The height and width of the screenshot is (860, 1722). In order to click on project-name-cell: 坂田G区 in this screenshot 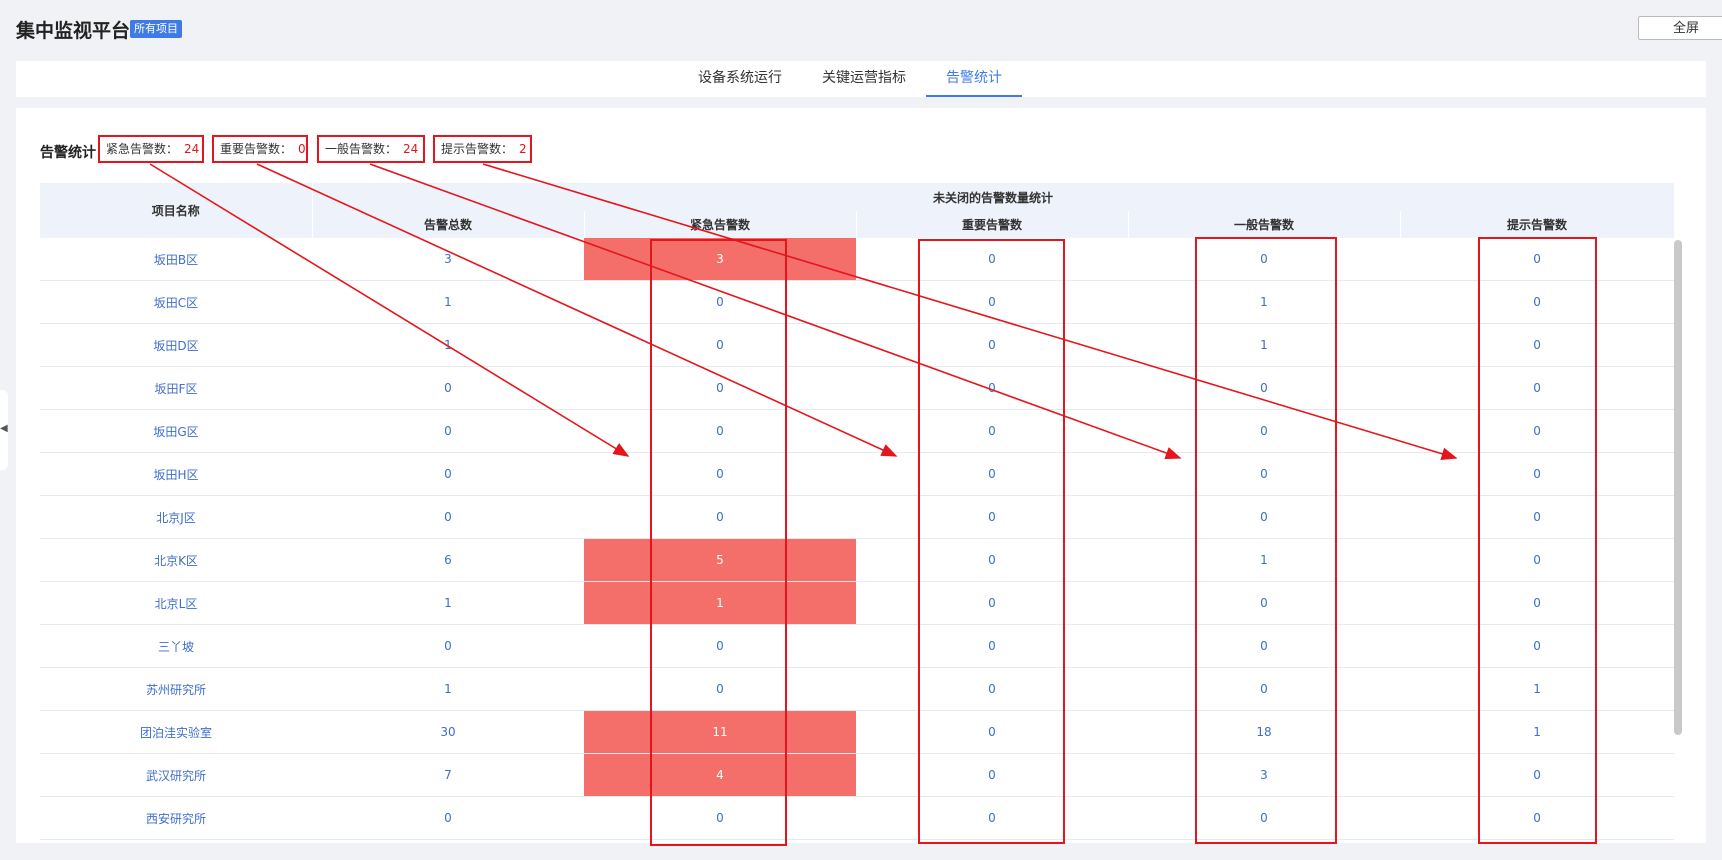, I will do `click(176, 431)`.